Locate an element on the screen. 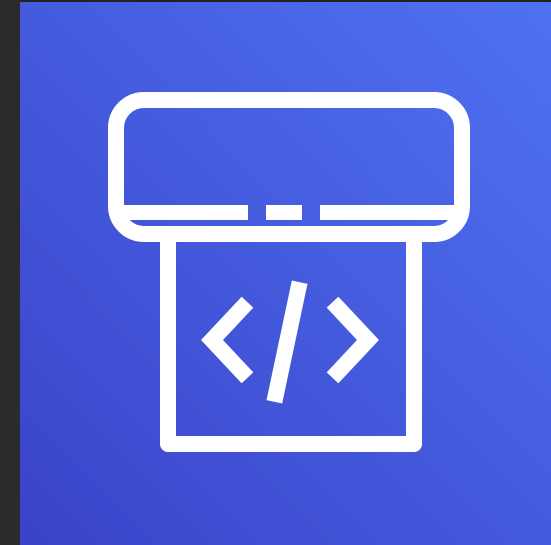  left-dark-strip is located at coordinates (10, 272).